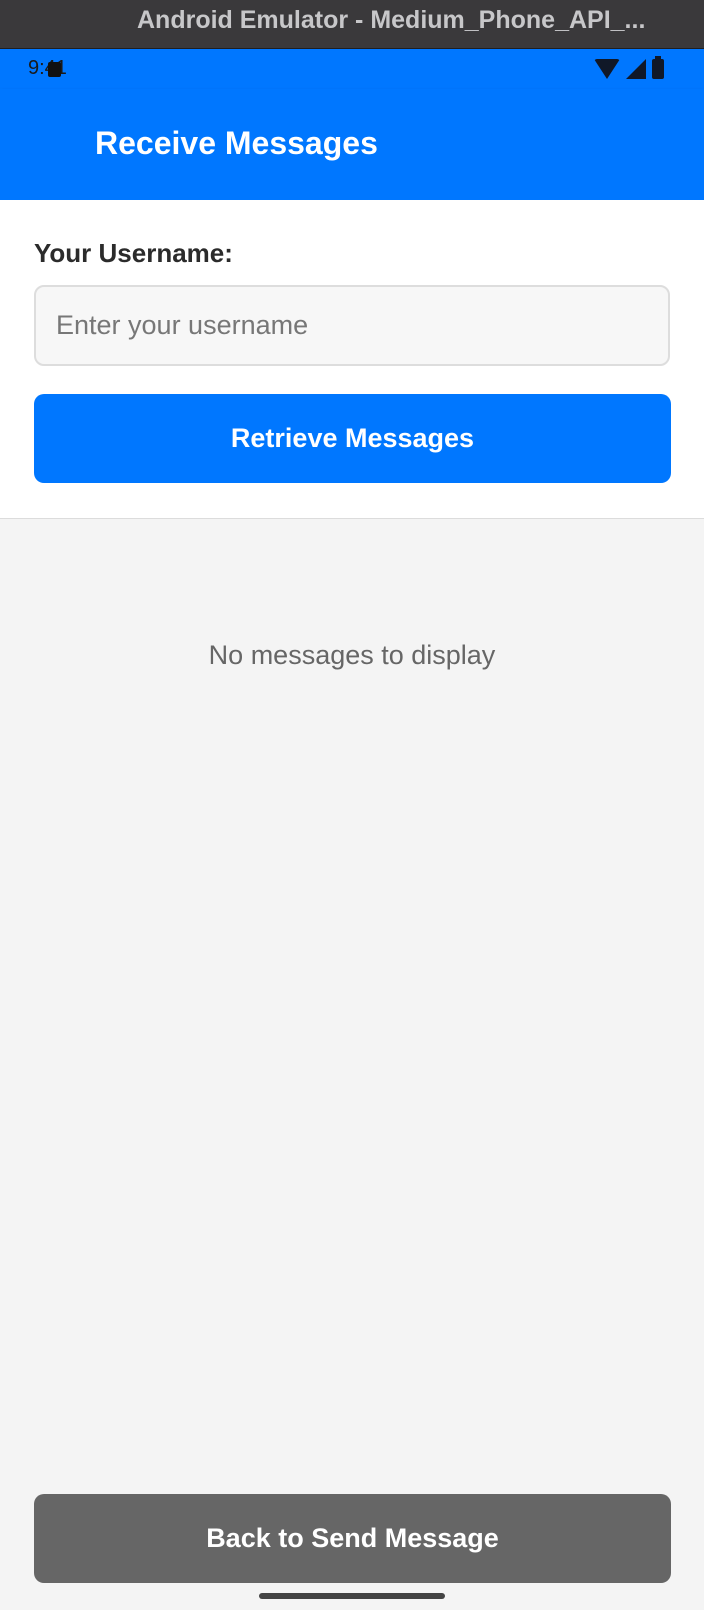  What do you see at coordinates (133, 253) in the screenshot?
I see `username-label: Your Username:` at bounding box center [133, 253].